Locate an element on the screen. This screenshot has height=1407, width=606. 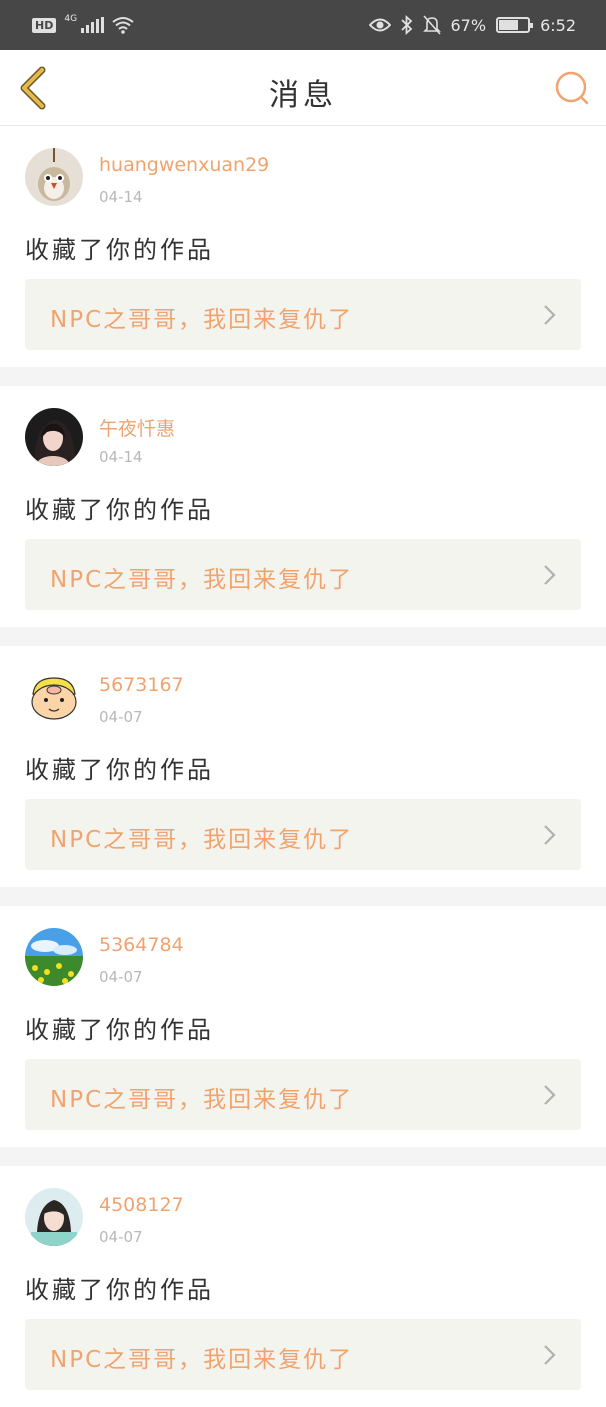
owl-avatar is located at coordinates (54, 177).